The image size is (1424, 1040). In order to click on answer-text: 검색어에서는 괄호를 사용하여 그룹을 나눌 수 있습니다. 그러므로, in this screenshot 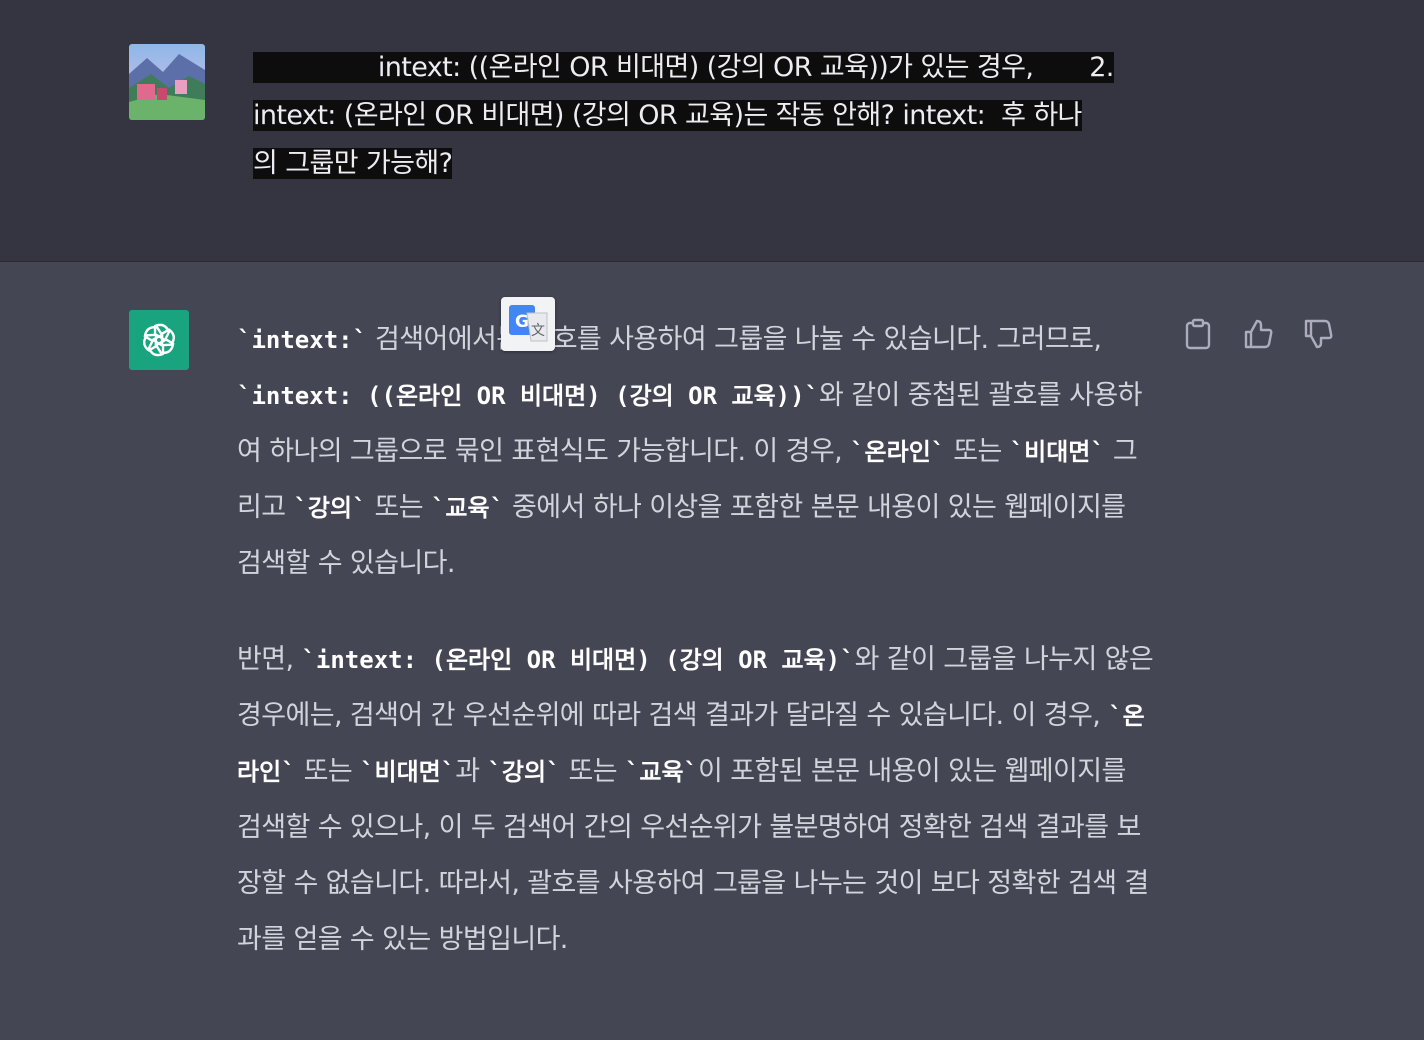, I will do `click(734, 339)`.